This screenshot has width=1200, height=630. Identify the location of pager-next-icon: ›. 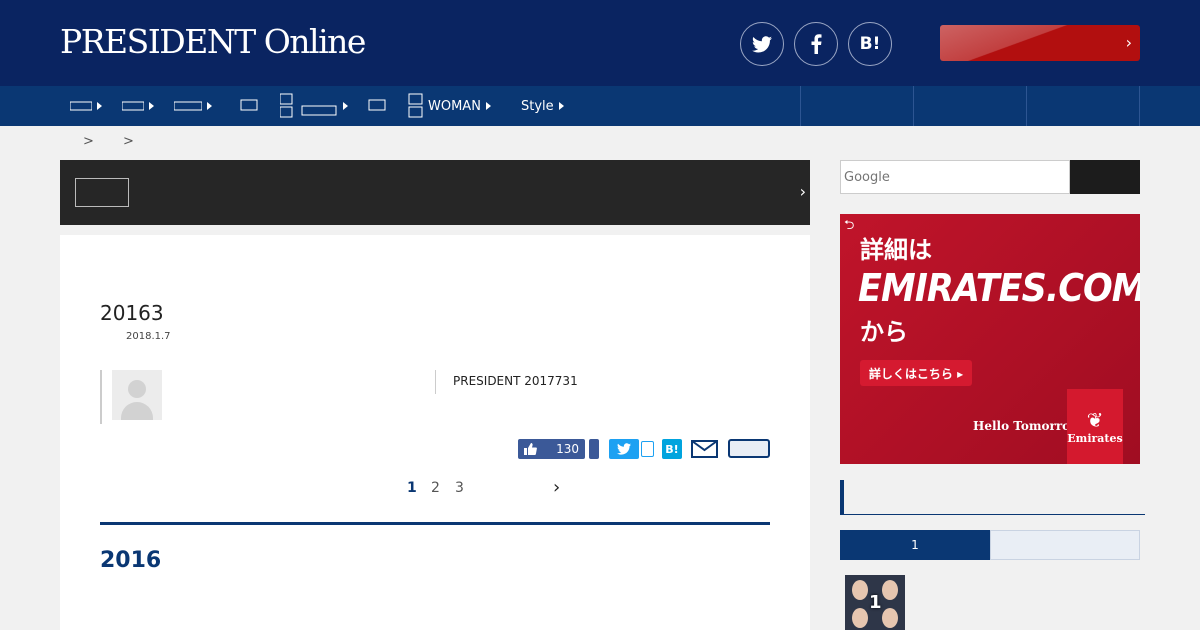
(556, 487).